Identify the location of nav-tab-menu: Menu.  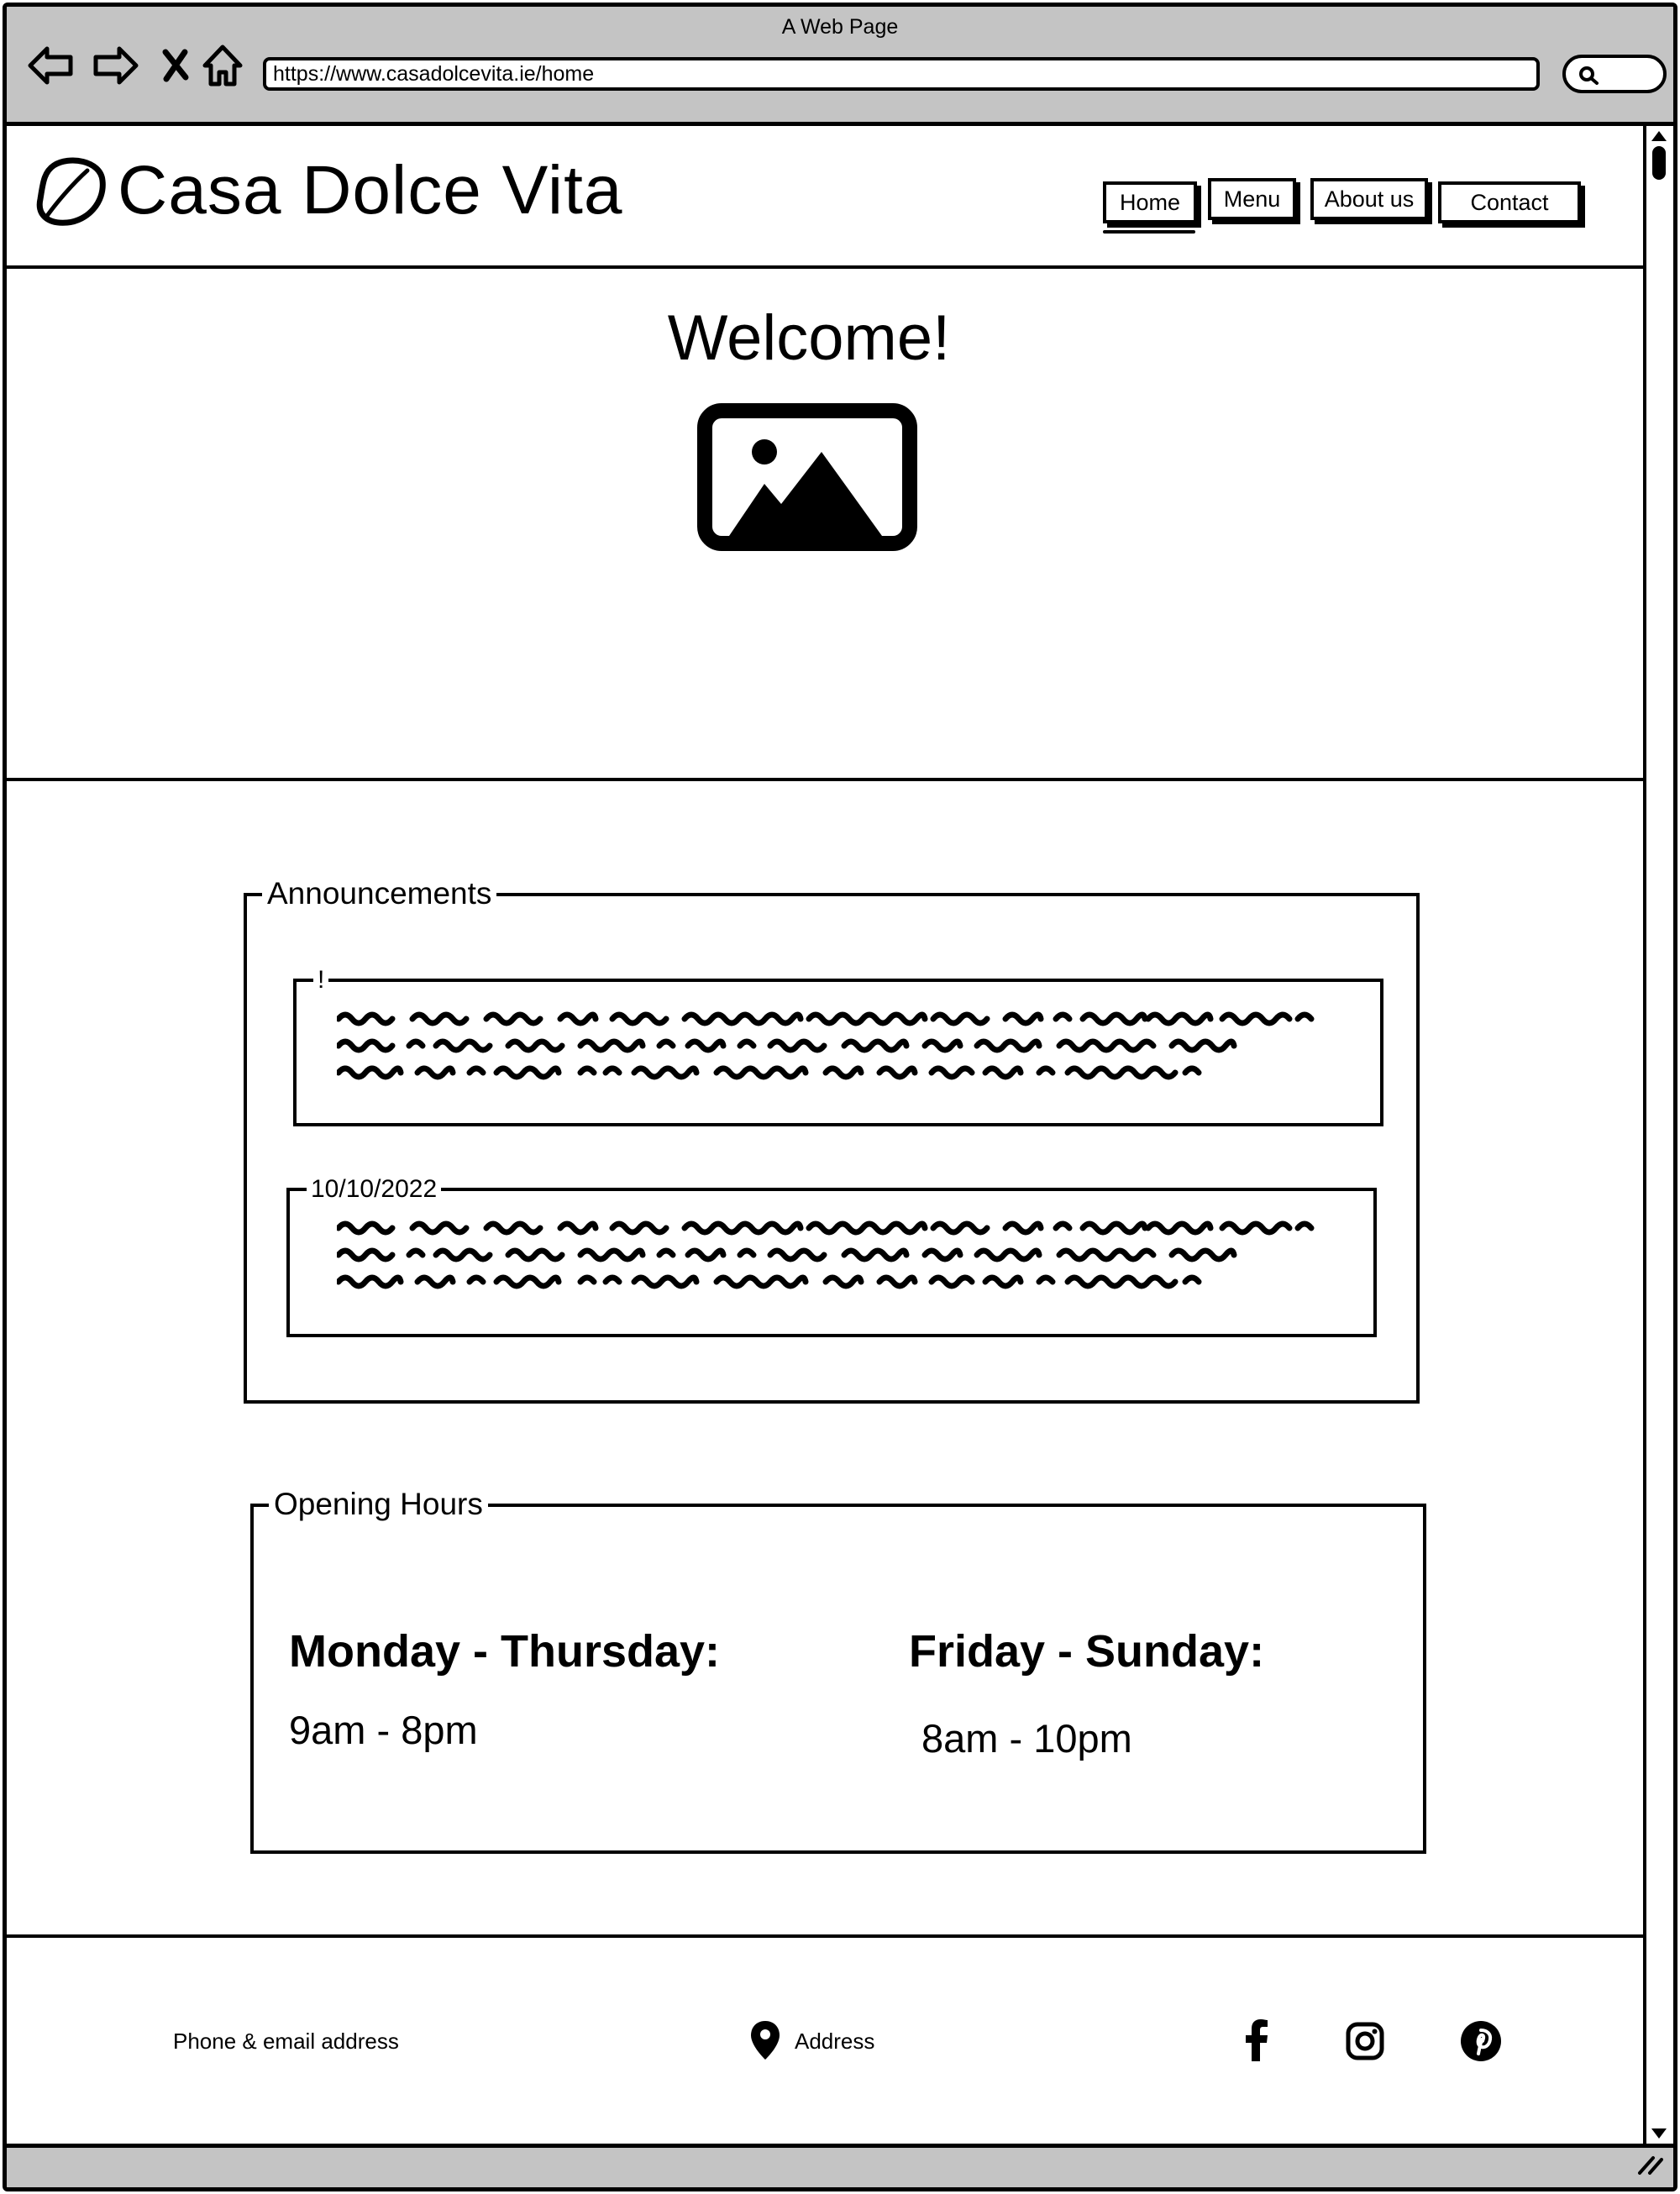
(1252, 199).